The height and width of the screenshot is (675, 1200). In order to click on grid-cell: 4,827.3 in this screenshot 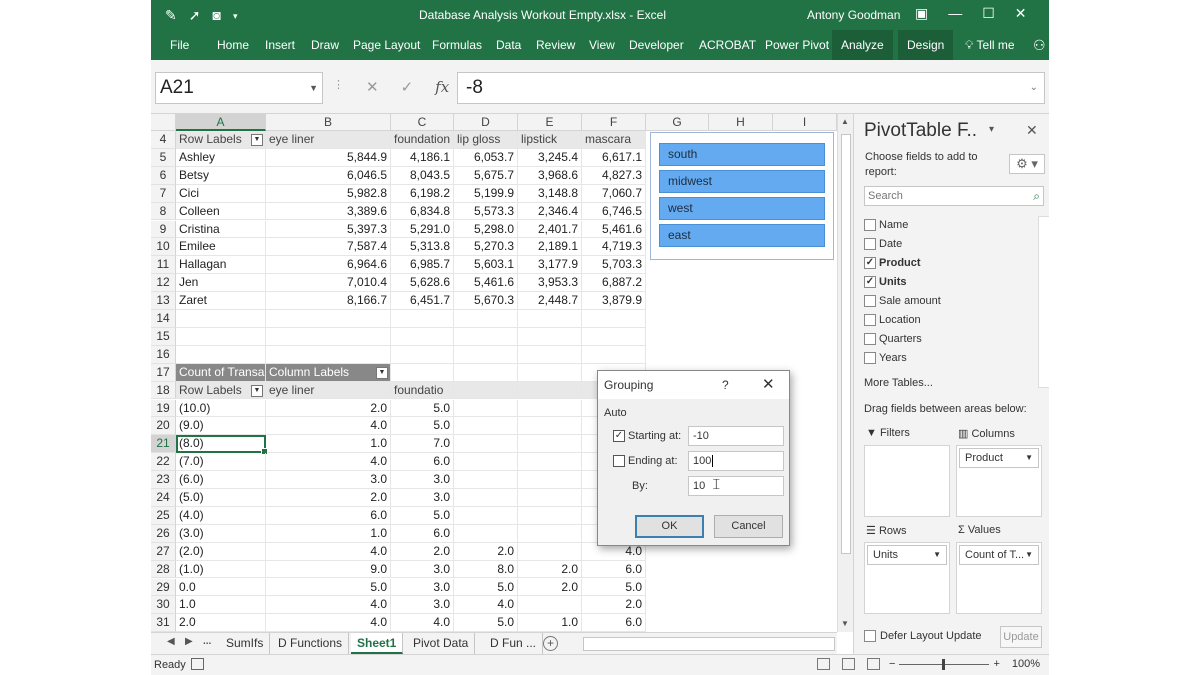, I will do `click(614, 175)`.